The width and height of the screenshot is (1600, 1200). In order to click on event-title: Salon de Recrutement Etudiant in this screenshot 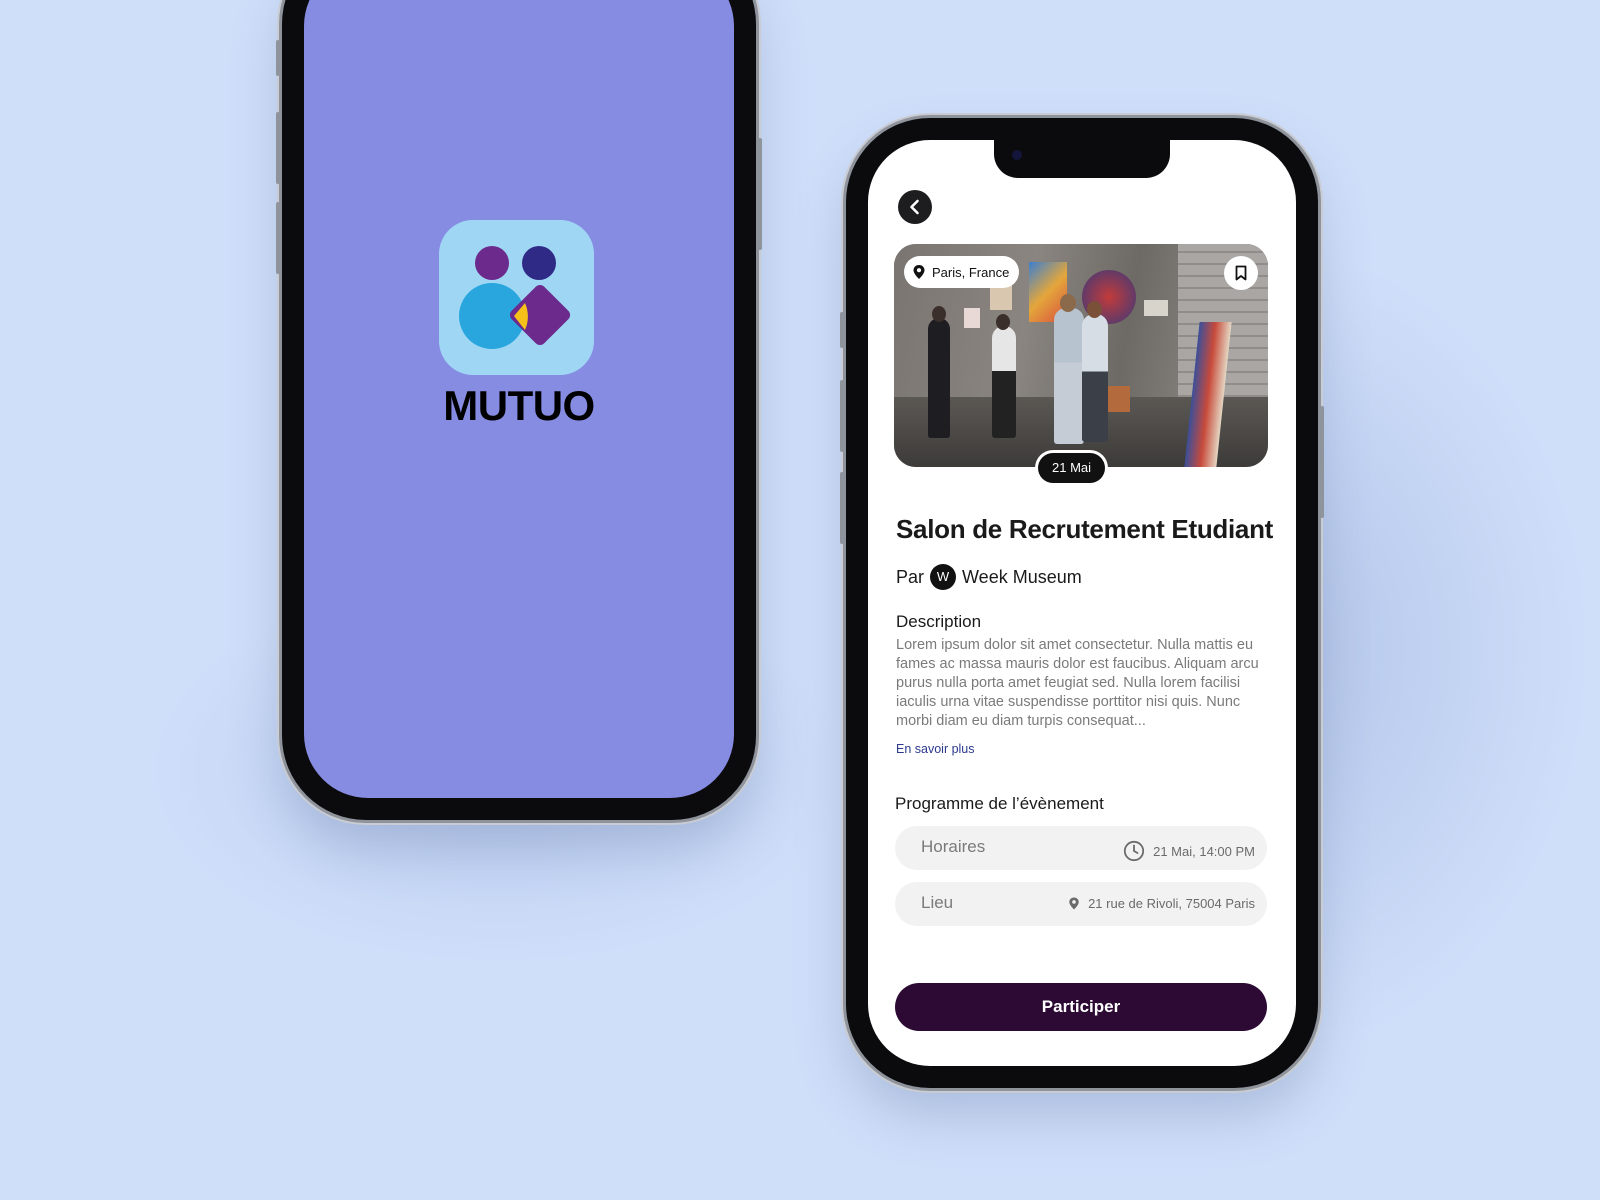, I will do `click(1085, 529)`.